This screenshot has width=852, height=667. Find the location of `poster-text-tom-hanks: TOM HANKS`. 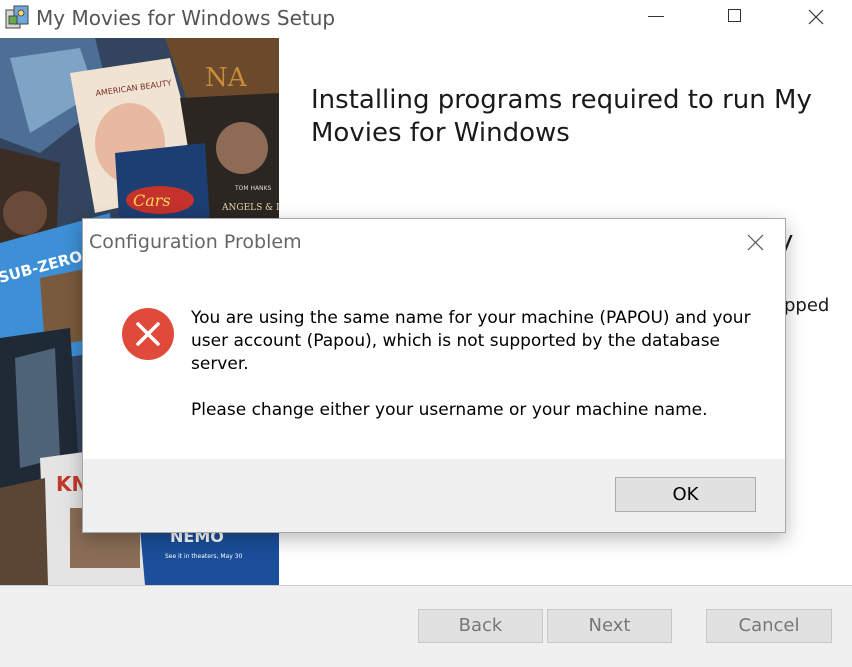

poster-text-tom-hanks: TOM HANKS is located at coordinates (253, 188).